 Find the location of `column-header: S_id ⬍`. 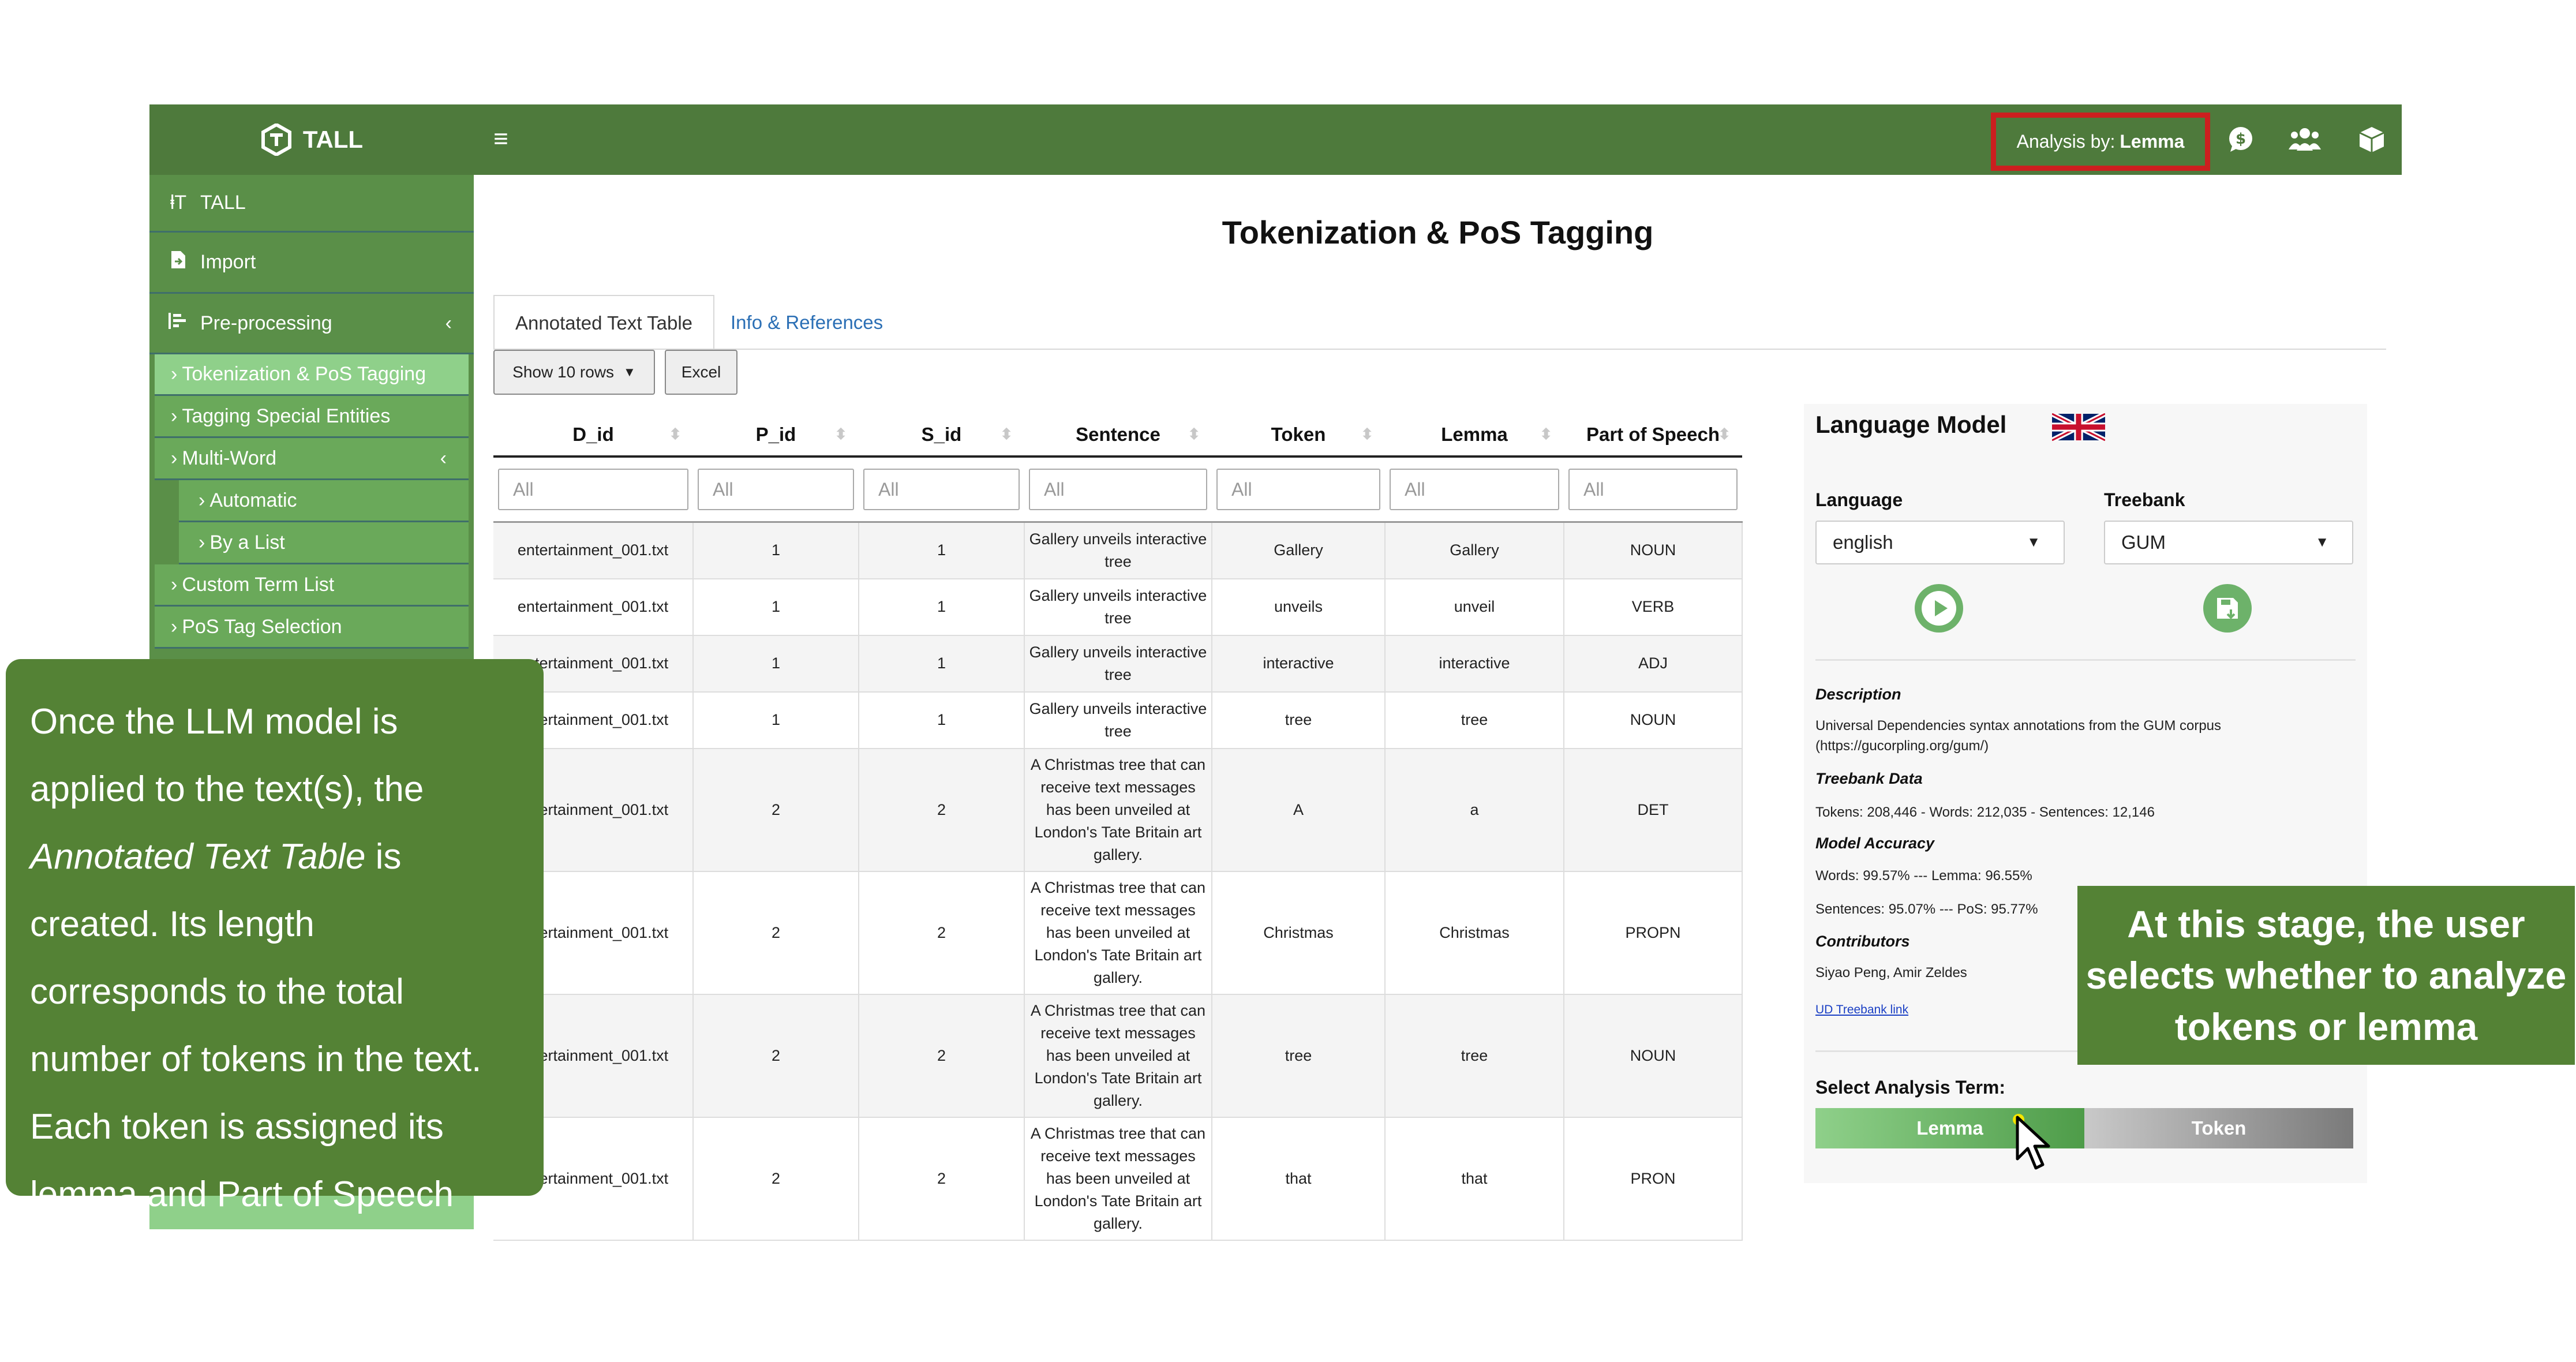

column-header: S_id ⬍ is located at coordinates (941, 436).